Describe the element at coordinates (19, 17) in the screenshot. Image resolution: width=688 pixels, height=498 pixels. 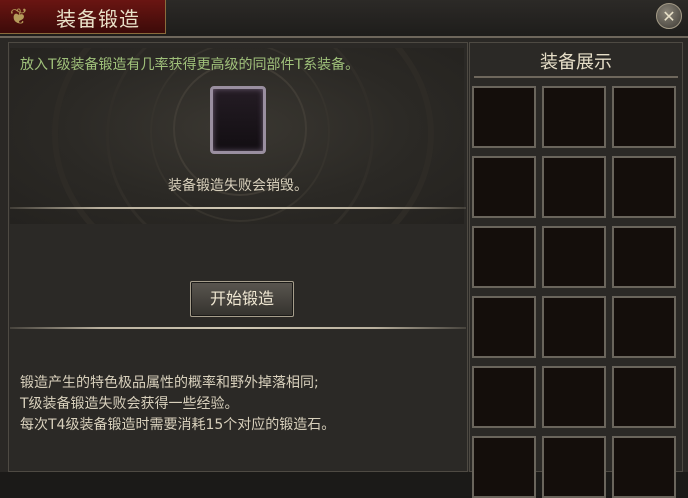
I see `dragon-emblem-icon: ❦` at that location.